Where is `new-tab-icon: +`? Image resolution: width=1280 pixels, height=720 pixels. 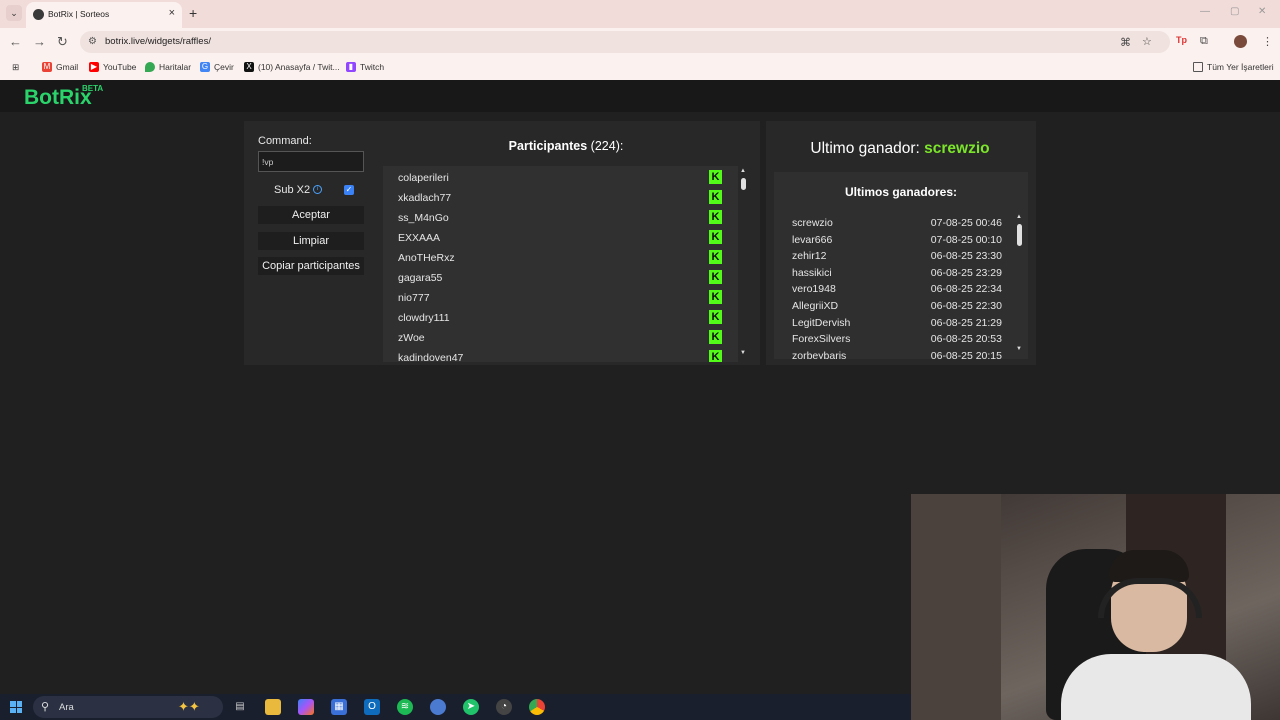
new-tab-icon: + is located at coordinates (193, 13).